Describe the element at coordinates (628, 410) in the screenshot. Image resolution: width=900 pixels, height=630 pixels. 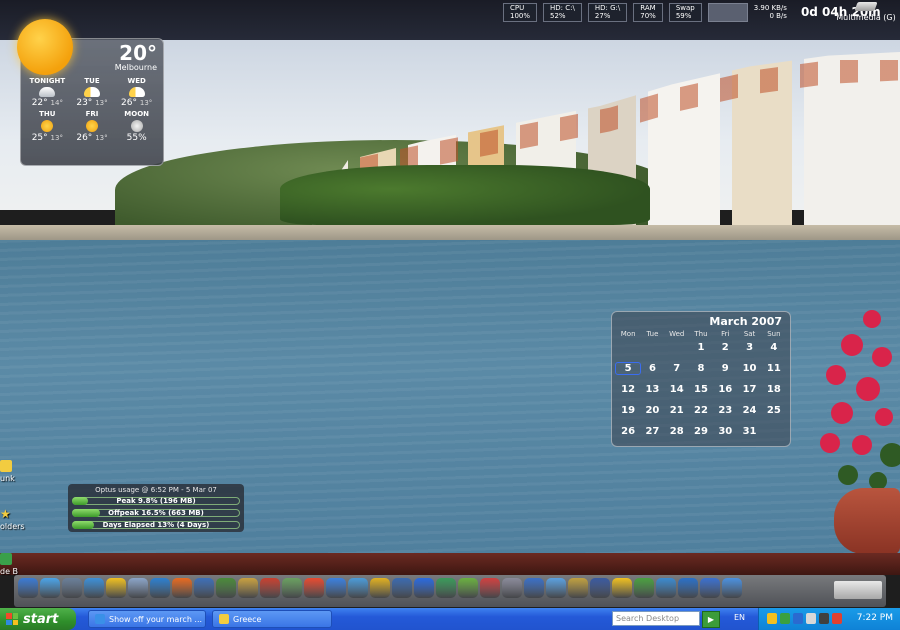
I see `calendar-day: 19` at that location.